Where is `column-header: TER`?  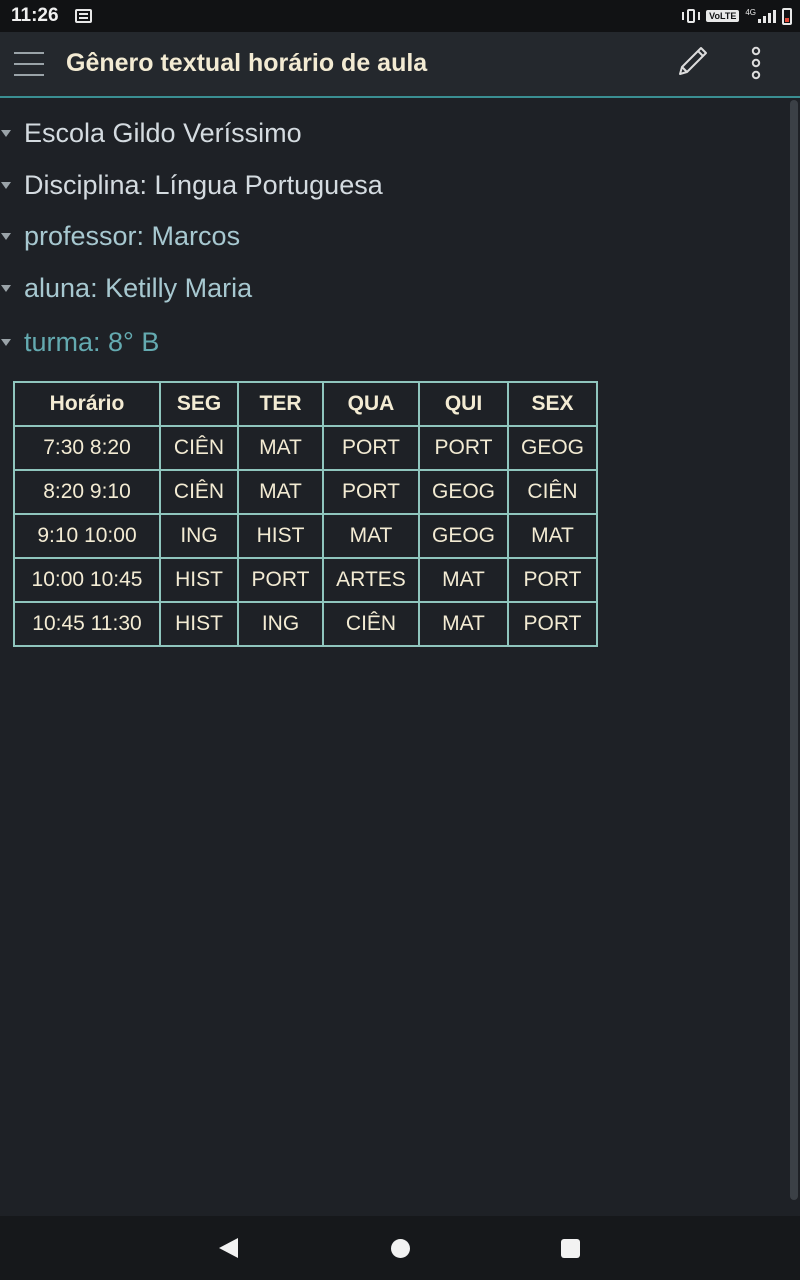 column-header: TER is located at coordinates (280, 404).